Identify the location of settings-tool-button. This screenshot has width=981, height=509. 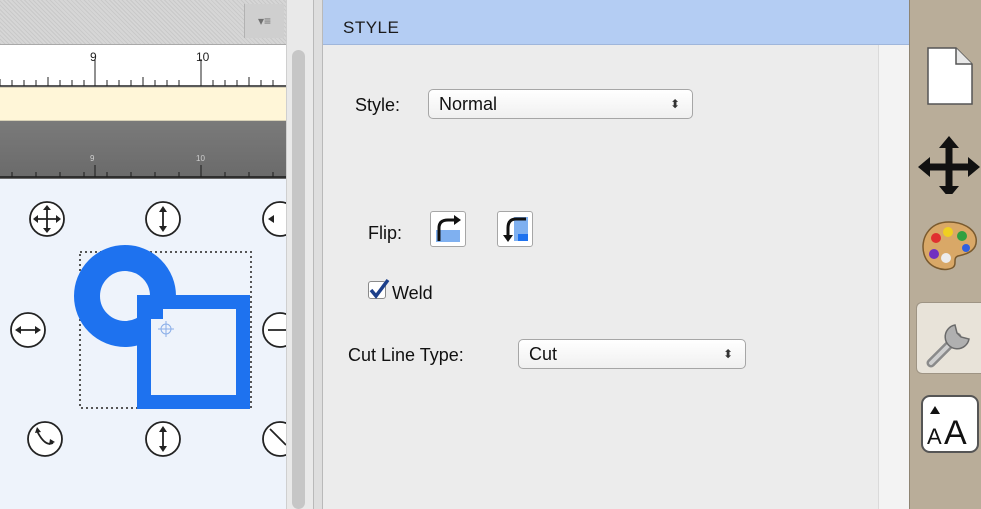
(948, 338).